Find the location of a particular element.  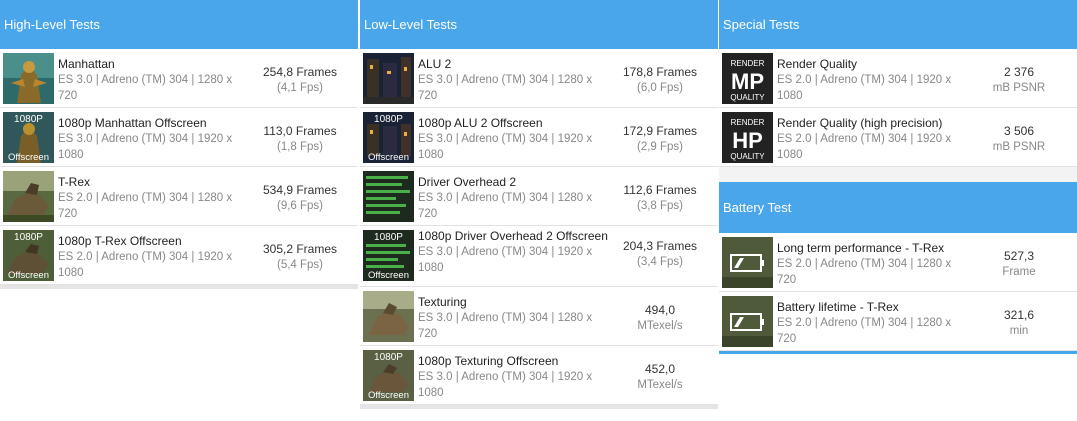

driver-overhead-offscreen-thumbnail: 1080P Offscreen is located at coordinates (388, 255).